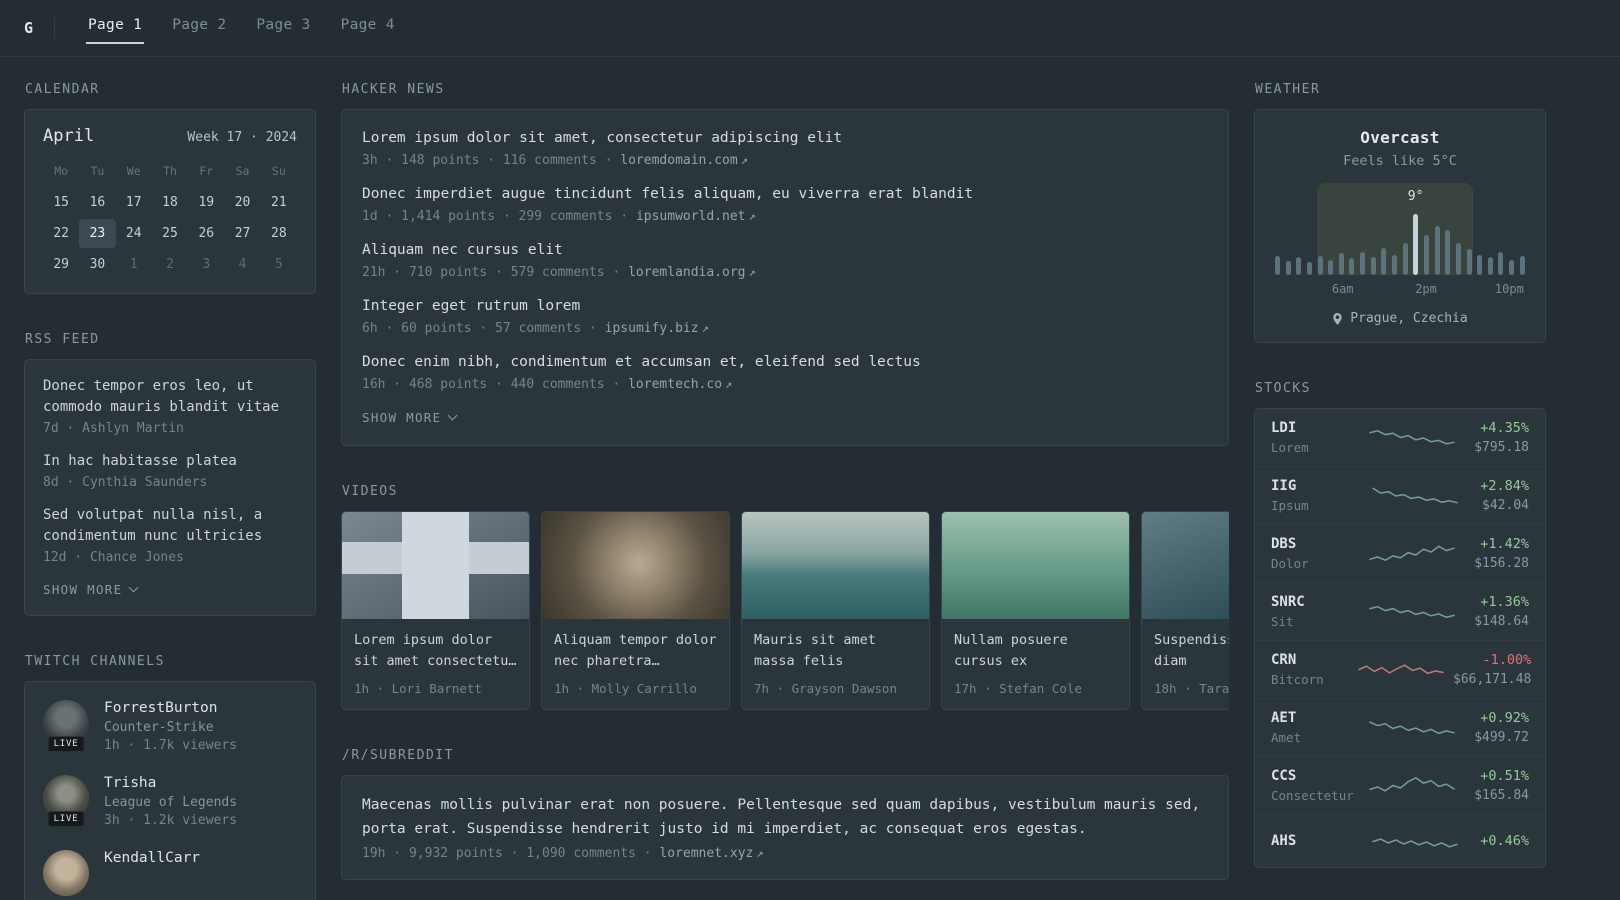 Image resolution: width=1620 pixels, height=900 pixels. Describe the element at coordinates (278, 264) in the screenshot. I see `calendar-day: 5` at that location.